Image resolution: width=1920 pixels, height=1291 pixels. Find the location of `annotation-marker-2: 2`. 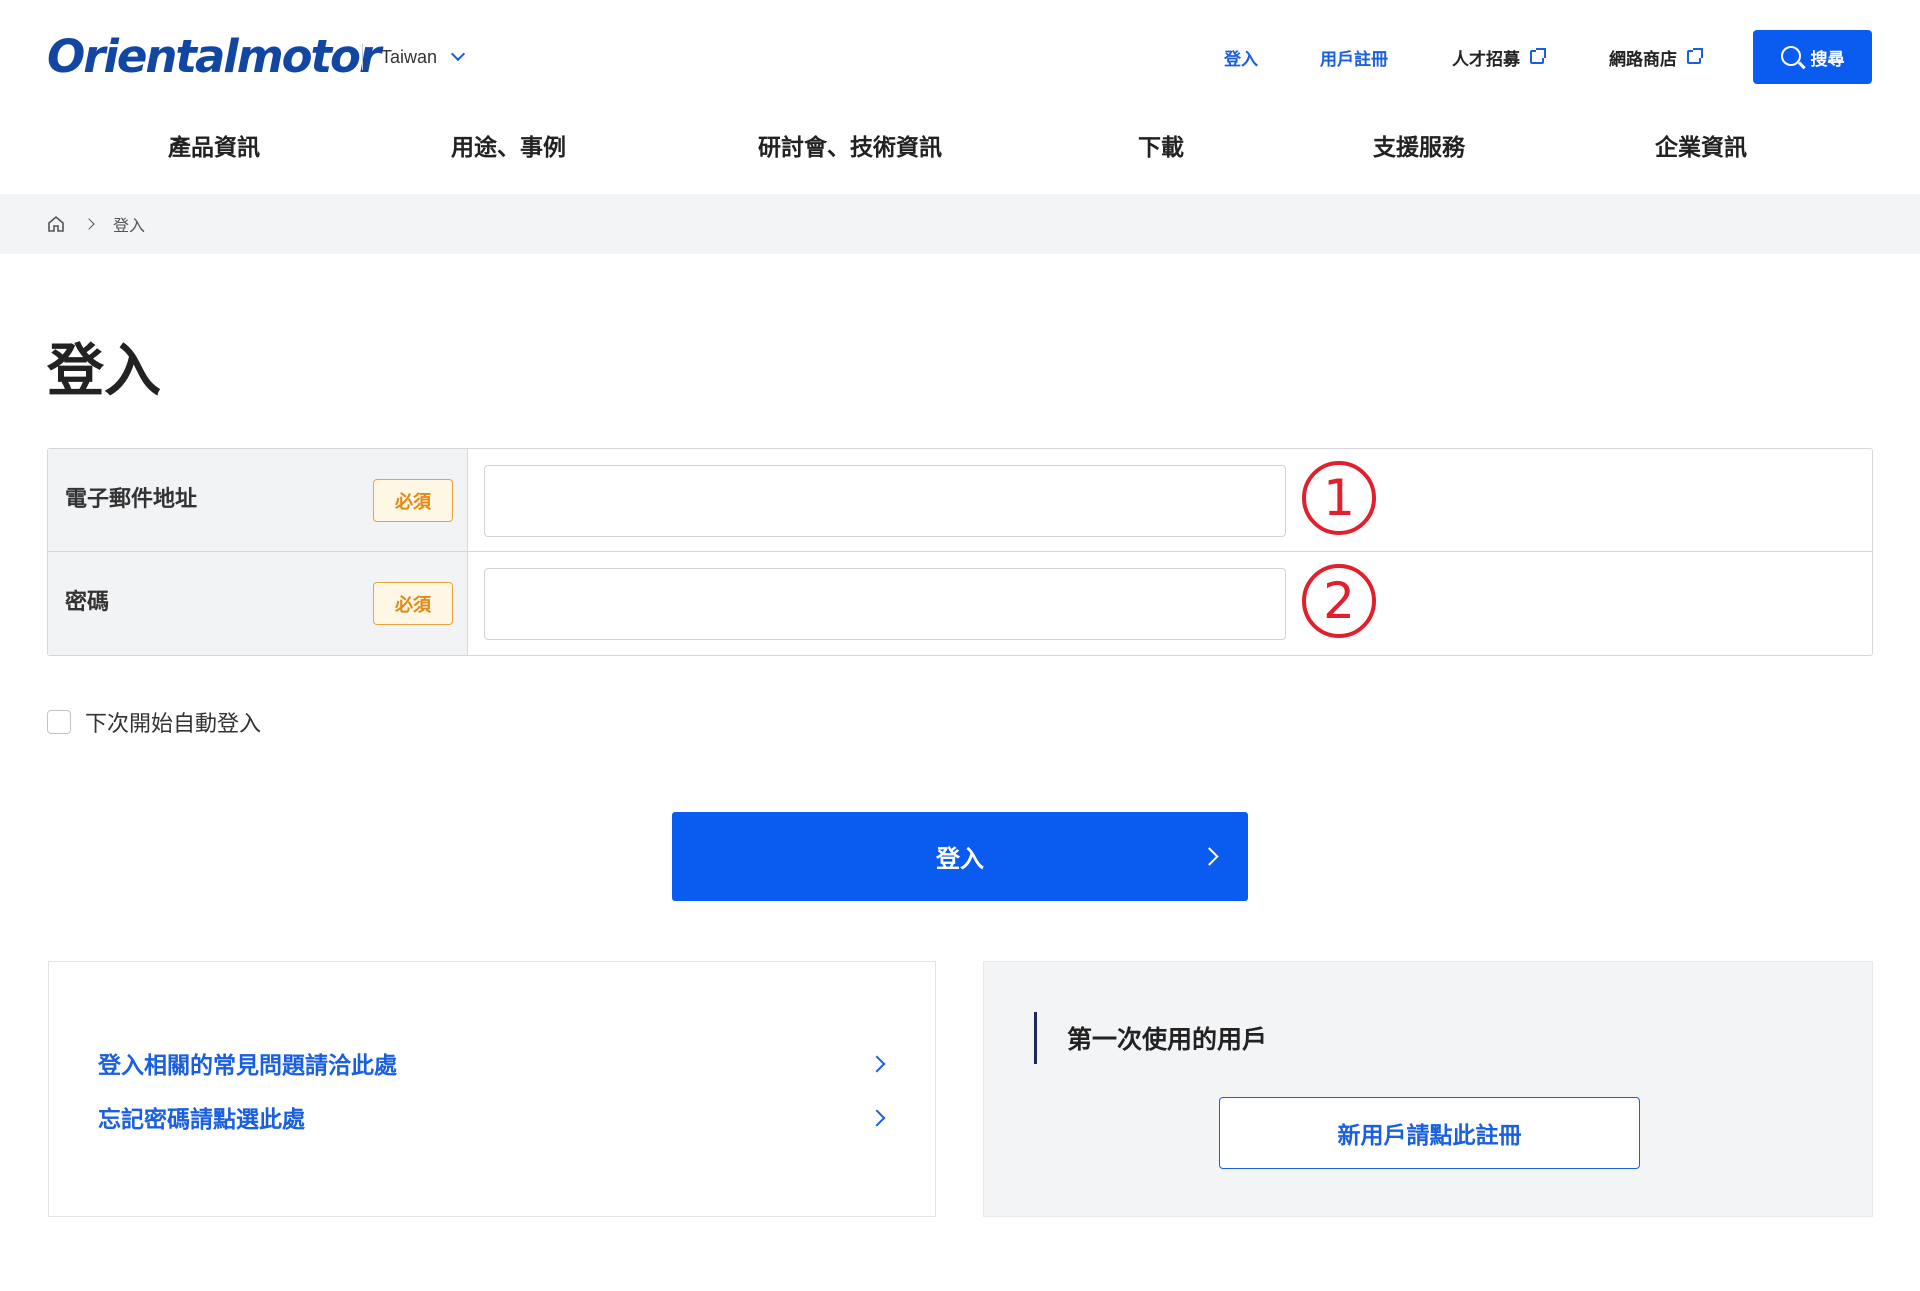

annotation-marker-2: 2 is located at coordinates (1339, 601).